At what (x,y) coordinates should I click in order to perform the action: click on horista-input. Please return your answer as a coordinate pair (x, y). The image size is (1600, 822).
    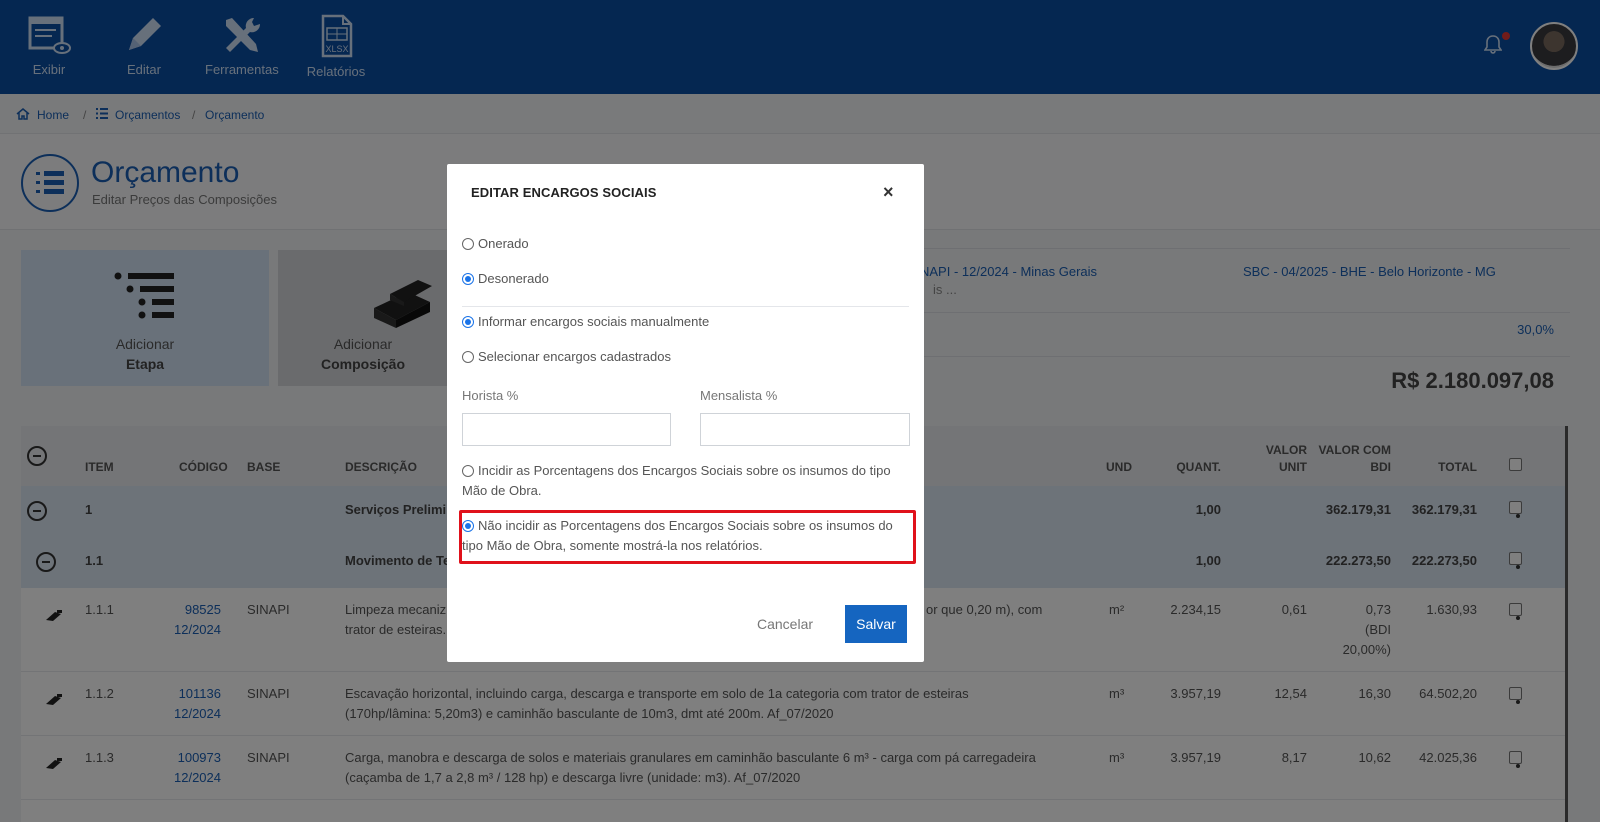
    Looking at the image, I should click on (566, 429).